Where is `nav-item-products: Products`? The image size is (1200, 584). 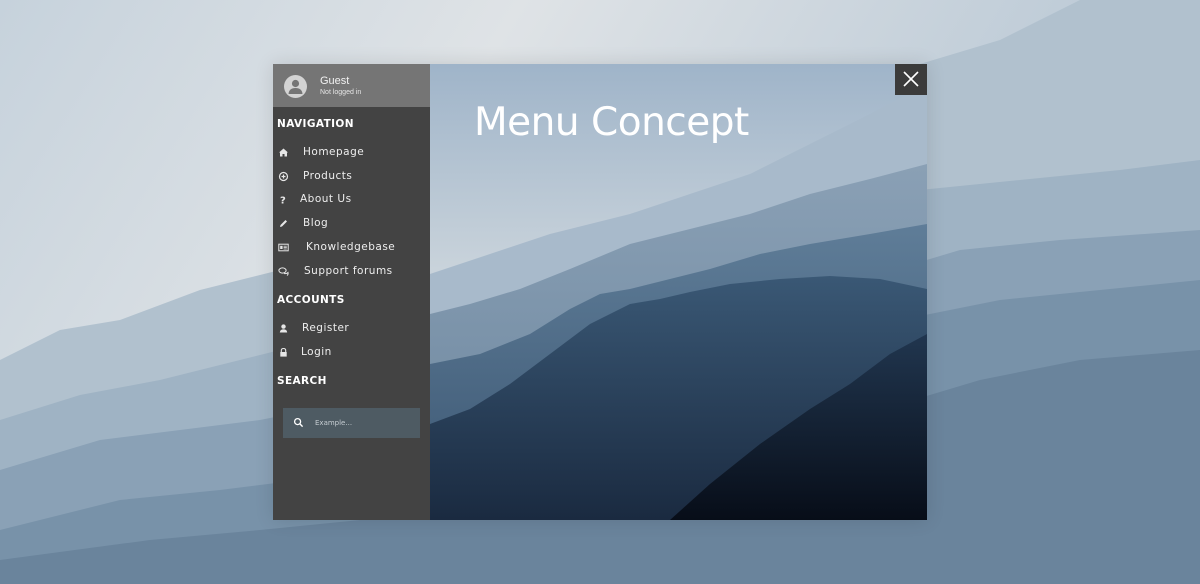 nav-item-products: Products is located at coordinates (351, 177).